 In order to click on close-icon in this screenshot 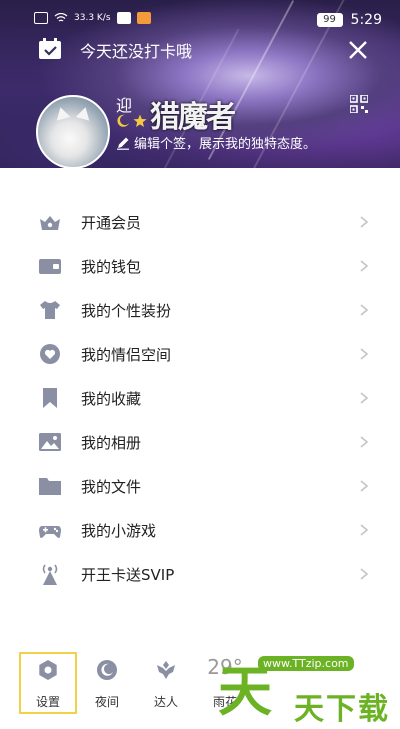, I will do `click(358, 50)`.